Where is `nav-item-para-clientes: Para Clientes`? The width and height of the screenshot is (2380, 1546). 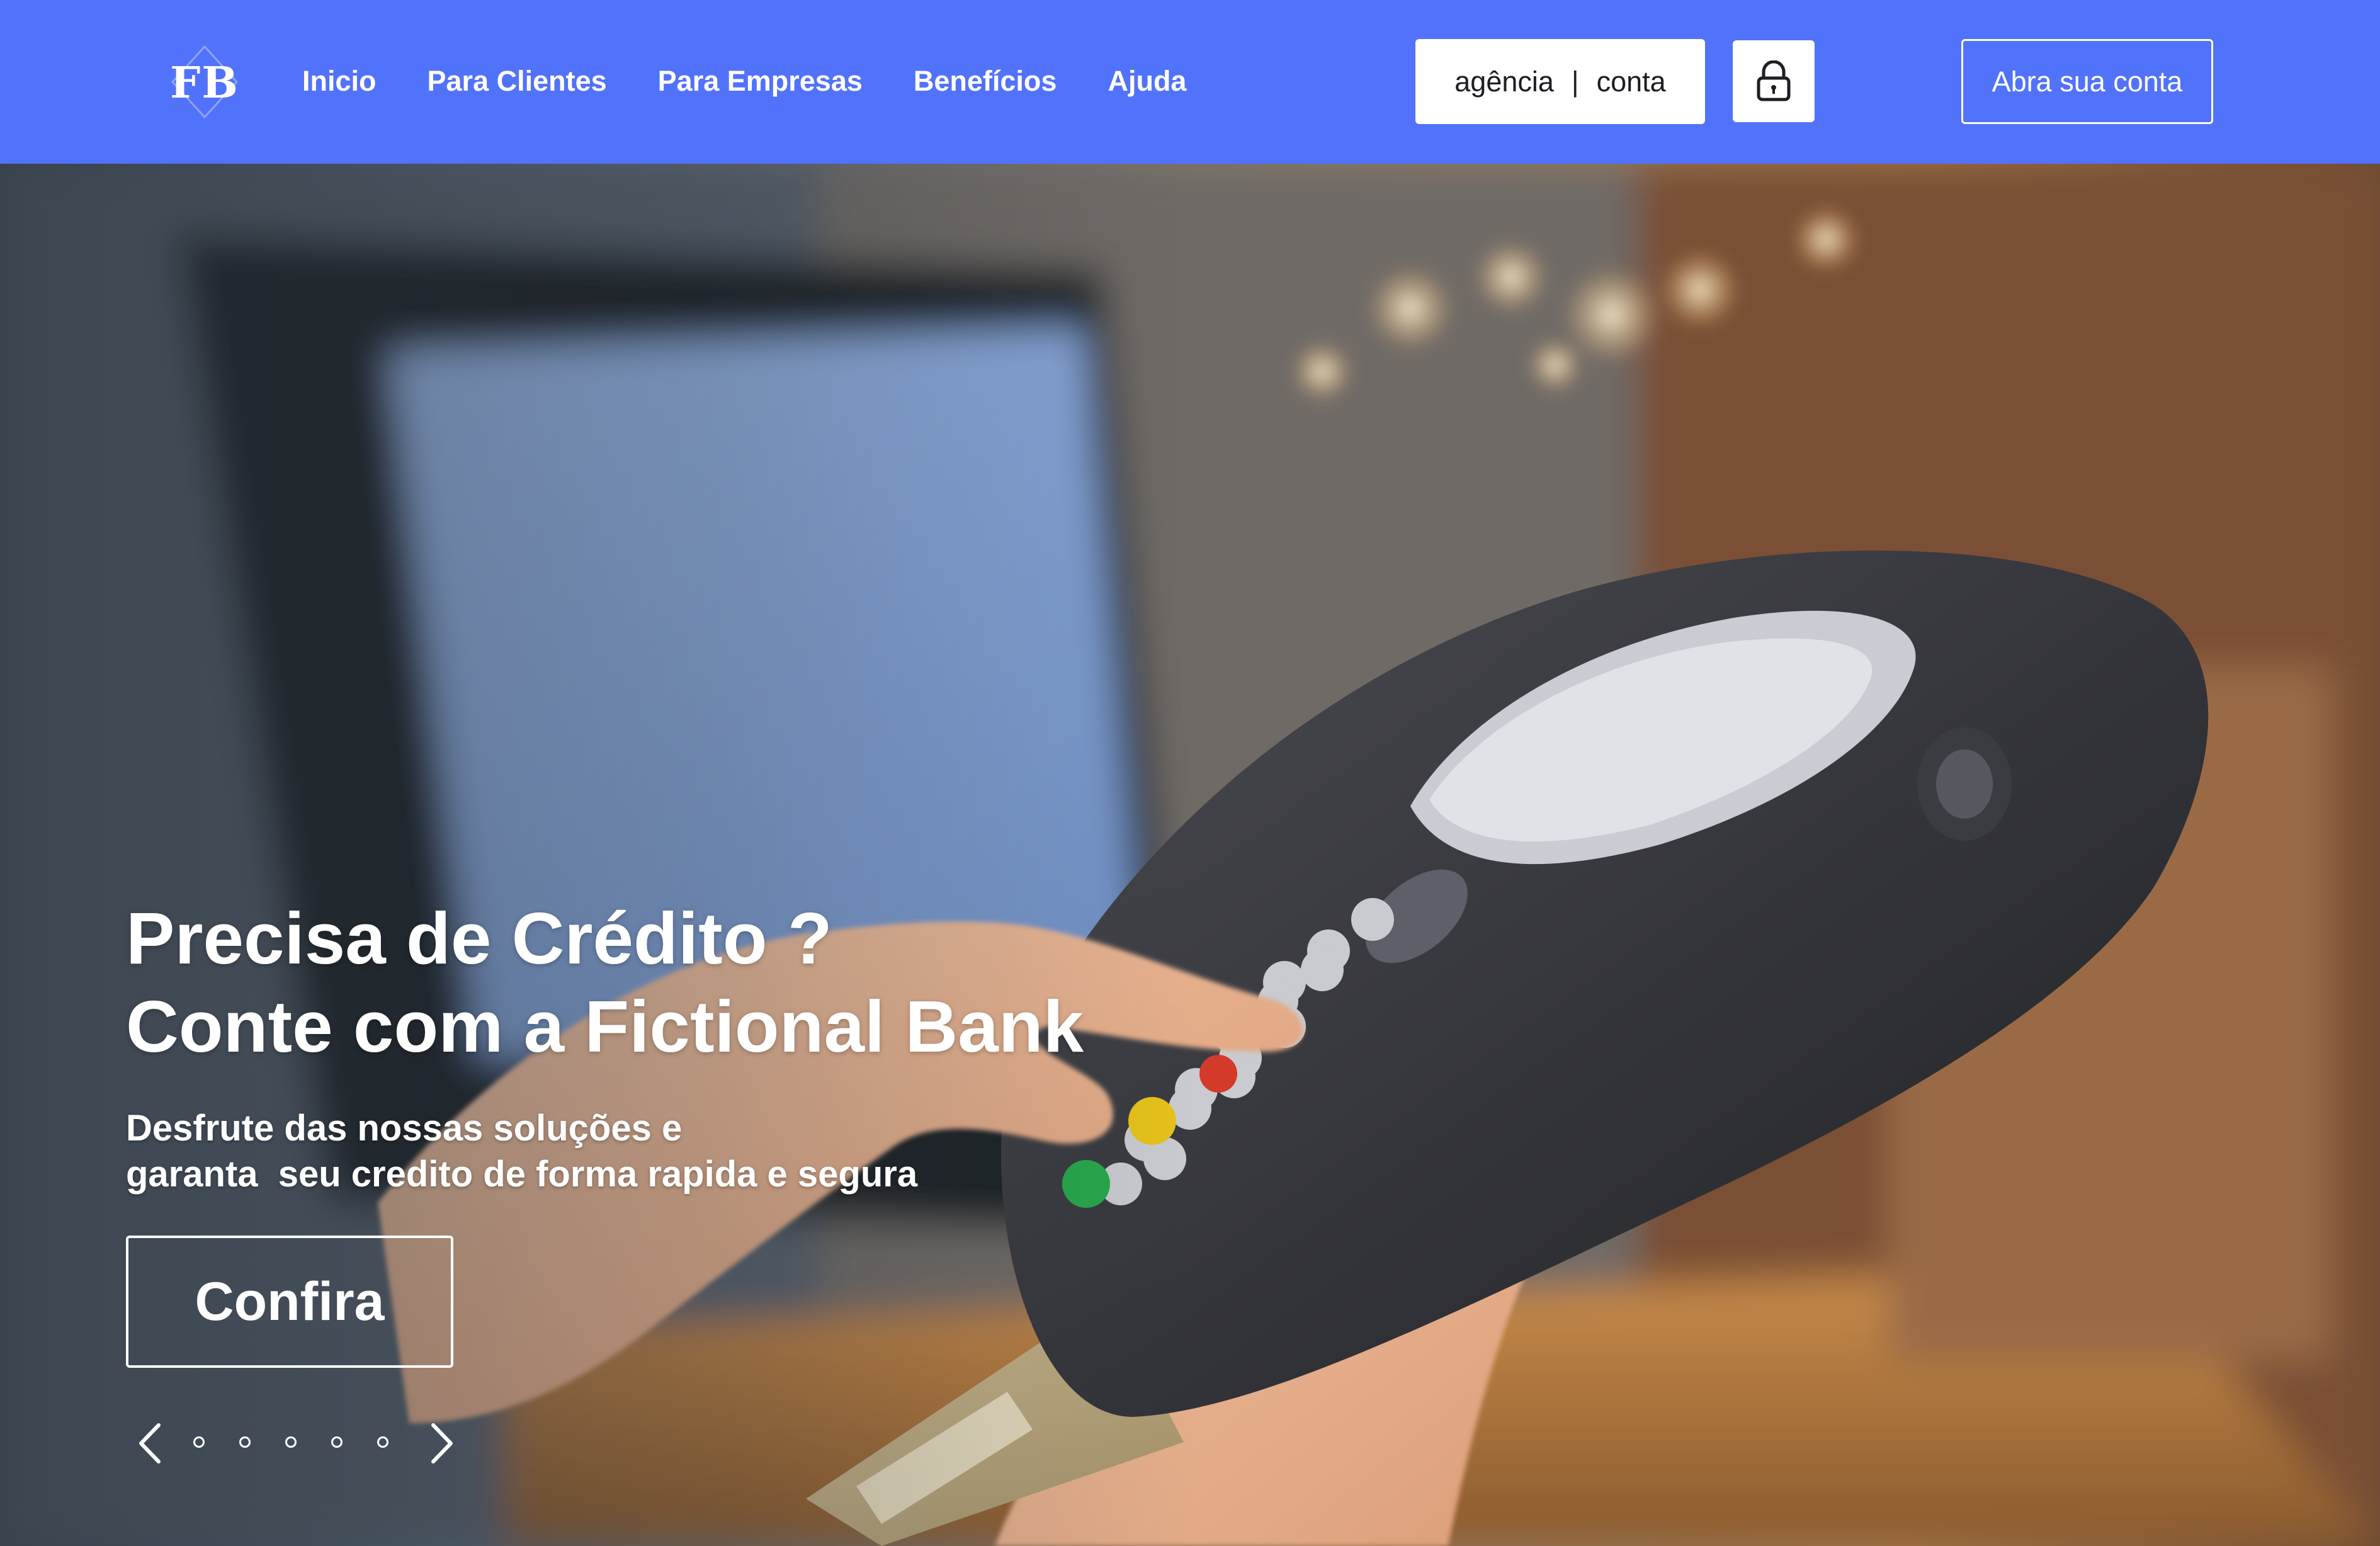
nav-item-para-clientes: Para Clientes is located at coordinates (517, 81).